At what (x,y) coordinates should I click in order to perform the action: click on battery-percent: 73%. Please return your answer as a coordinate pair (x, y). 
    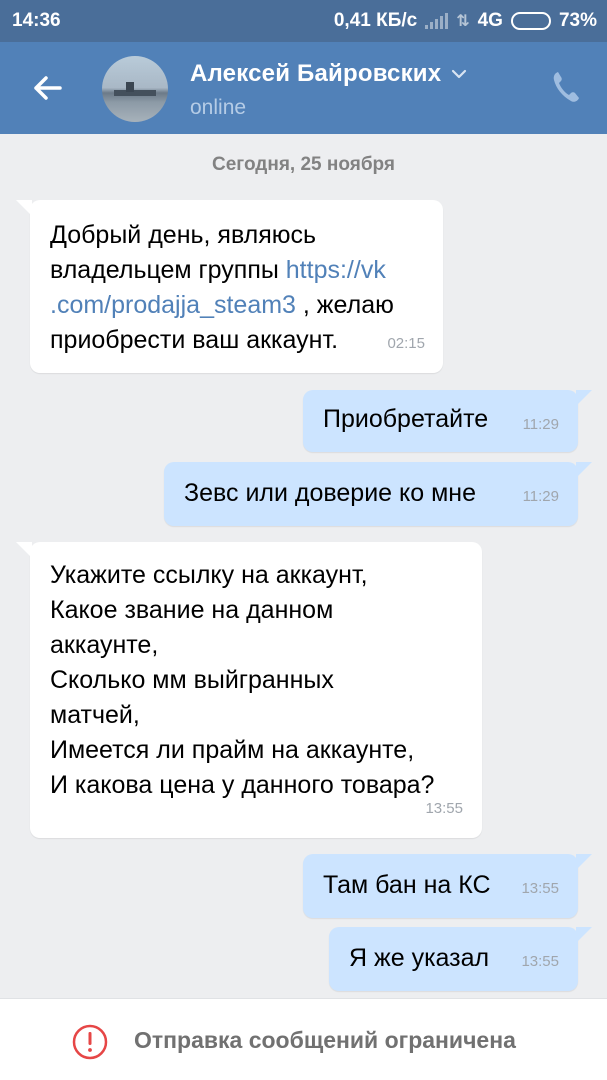
    Looking at the image, I should click on (577, 20).